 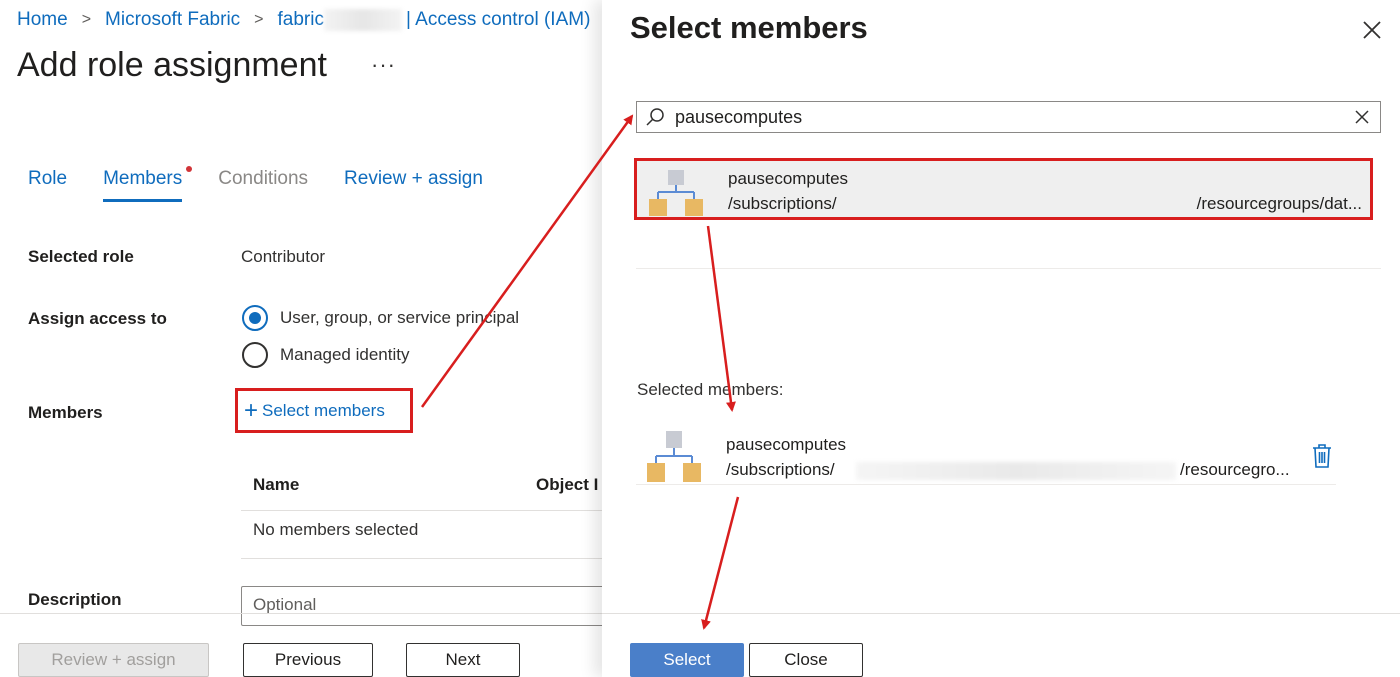 I want to click on selected-role-value: Contributor, so click(x=283, y=256).